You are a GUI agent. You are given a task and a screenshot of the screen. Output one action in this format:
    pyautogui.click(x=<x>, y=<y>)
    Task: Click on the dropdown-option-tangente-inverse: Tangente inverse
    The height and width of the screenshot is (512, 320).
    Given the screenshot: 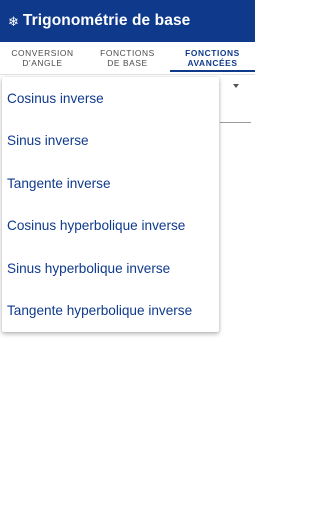 What is the action you would take?
    pyautogui.click(x=110, y=183)
    